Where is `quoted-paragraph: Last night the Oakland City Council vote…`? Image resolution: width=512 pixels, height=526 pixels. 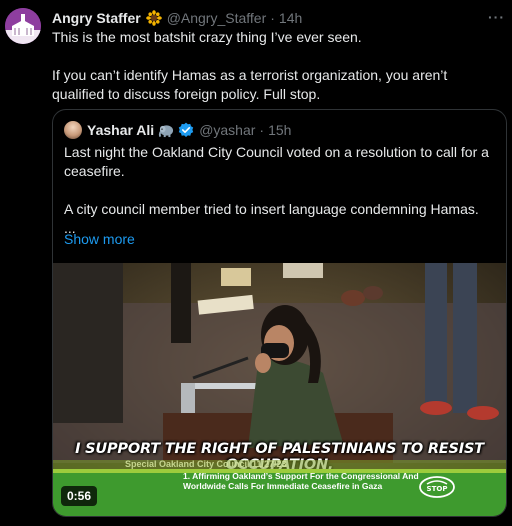
quoted-paragraph: Last night the Oakland City Council vote… is located at coordinates (276, 161).